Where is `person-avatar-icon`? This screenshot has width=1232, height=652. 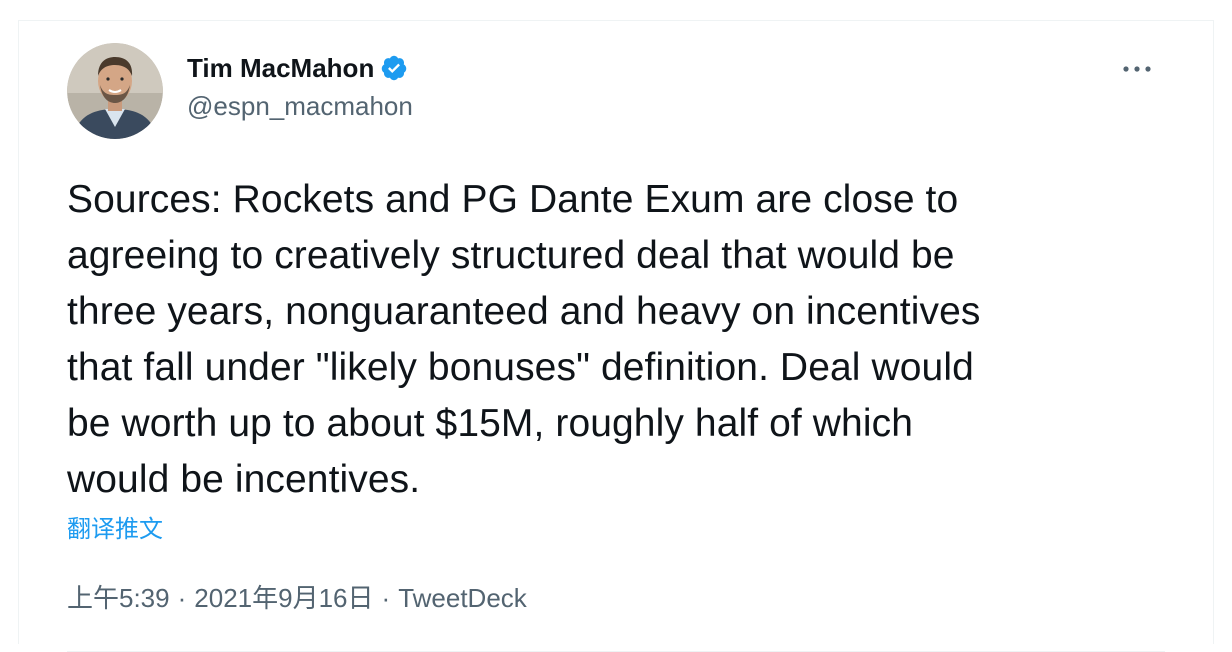
person-avatar-icon is located at coordinates (115, 91).